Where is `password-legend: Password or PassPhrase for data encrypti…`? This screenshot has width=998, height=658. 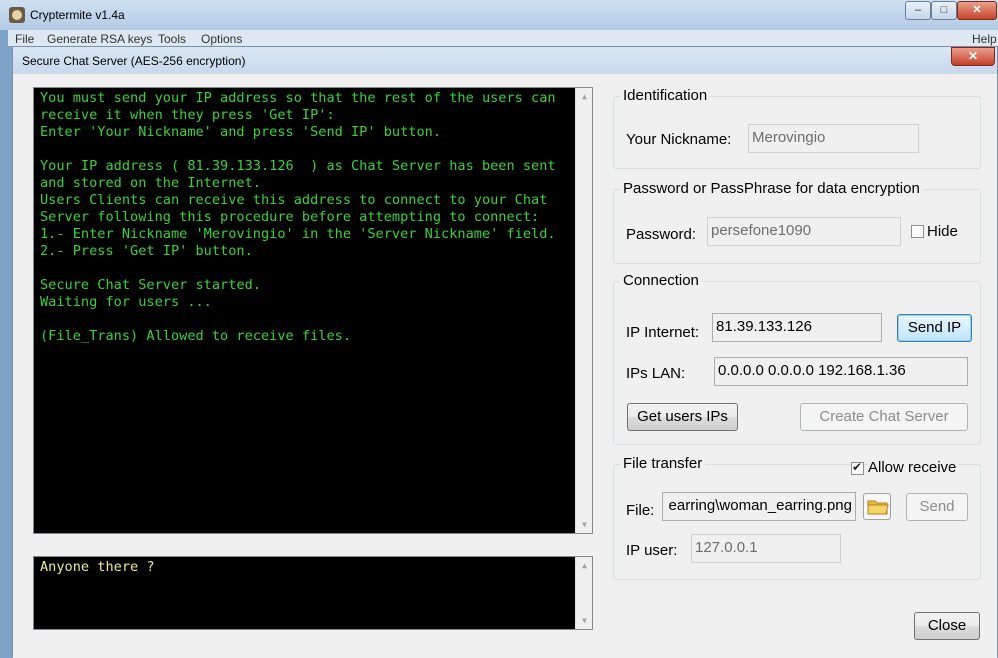
password-legend: Password or PassPhrase for data encrypti… is located at coordinates (771, 188).